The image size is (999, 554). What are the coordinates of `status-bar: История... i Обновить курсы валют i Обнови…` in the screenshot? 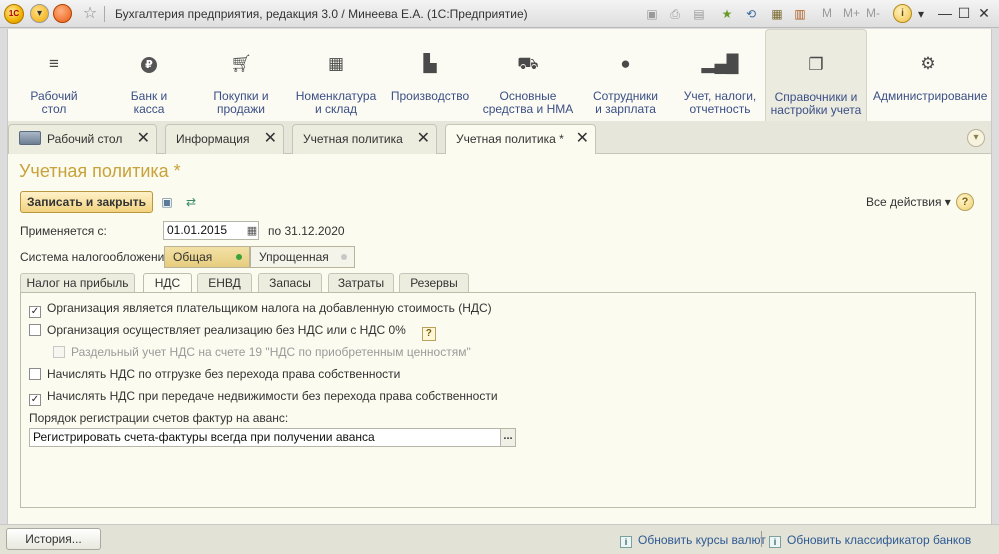 It's located at (499, 539).